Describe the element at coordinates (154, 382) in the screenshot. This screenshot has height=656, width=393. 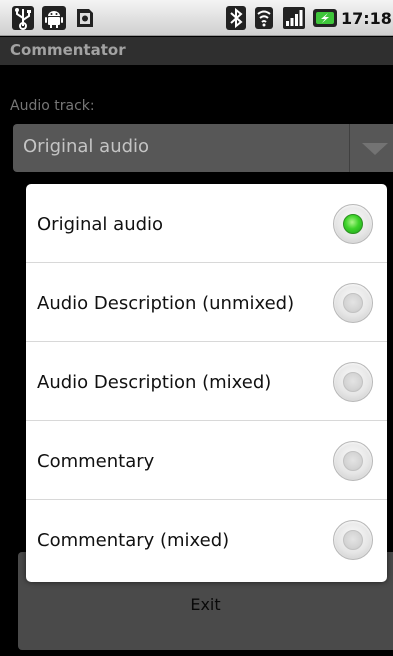
I see `option-label: Audio Description (mixed)` at that location.